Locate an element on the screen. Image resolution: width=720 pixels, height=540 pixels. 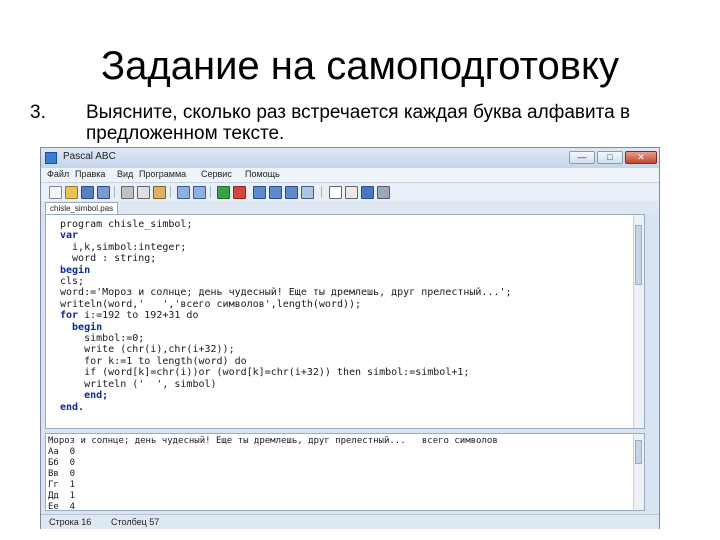
new-file-icon is located at coordinates (55, 192).